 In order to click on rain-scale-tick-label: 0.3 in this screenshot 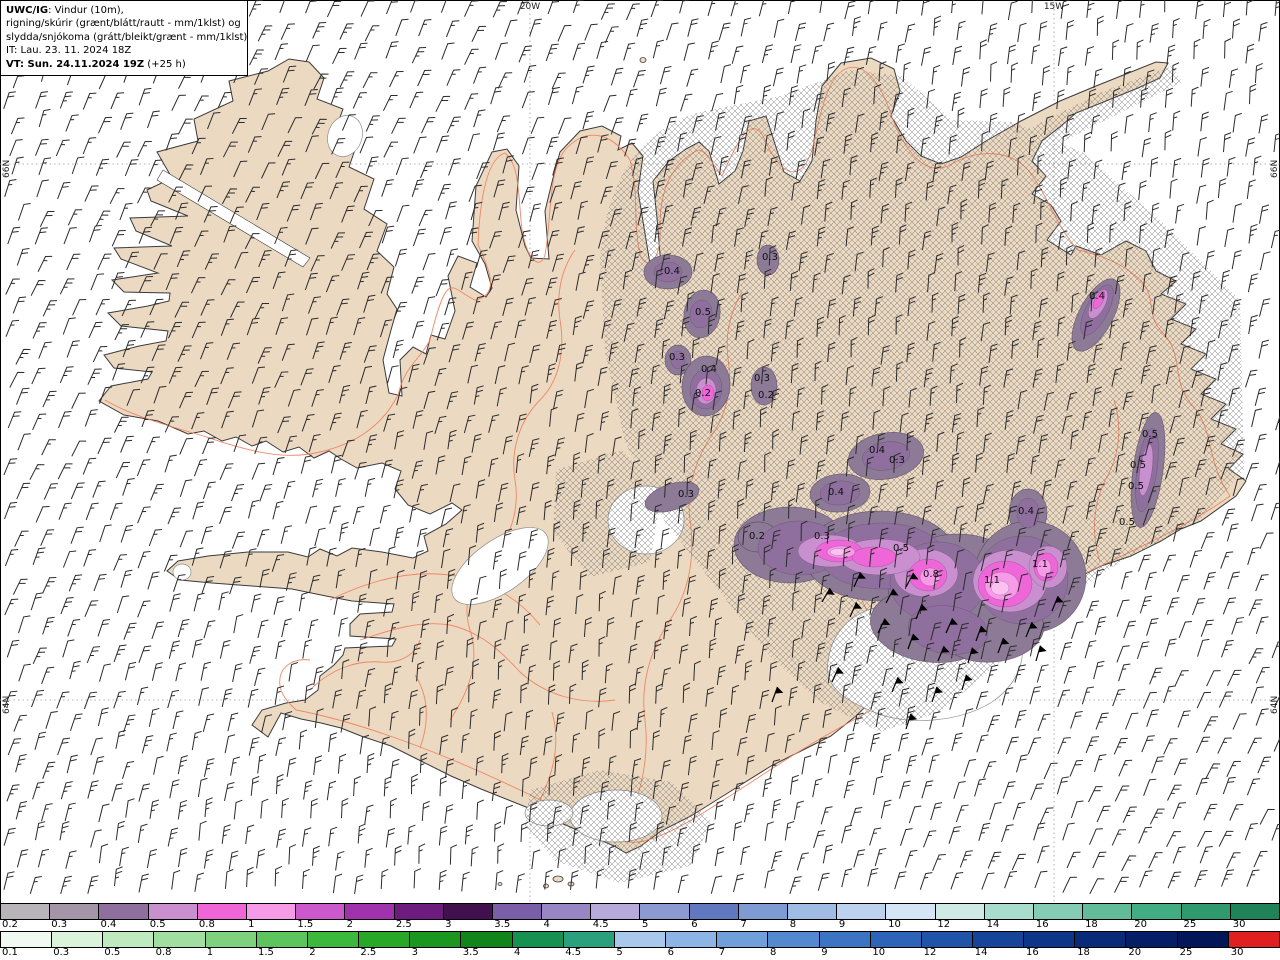, I will do `click(61, 952)`.